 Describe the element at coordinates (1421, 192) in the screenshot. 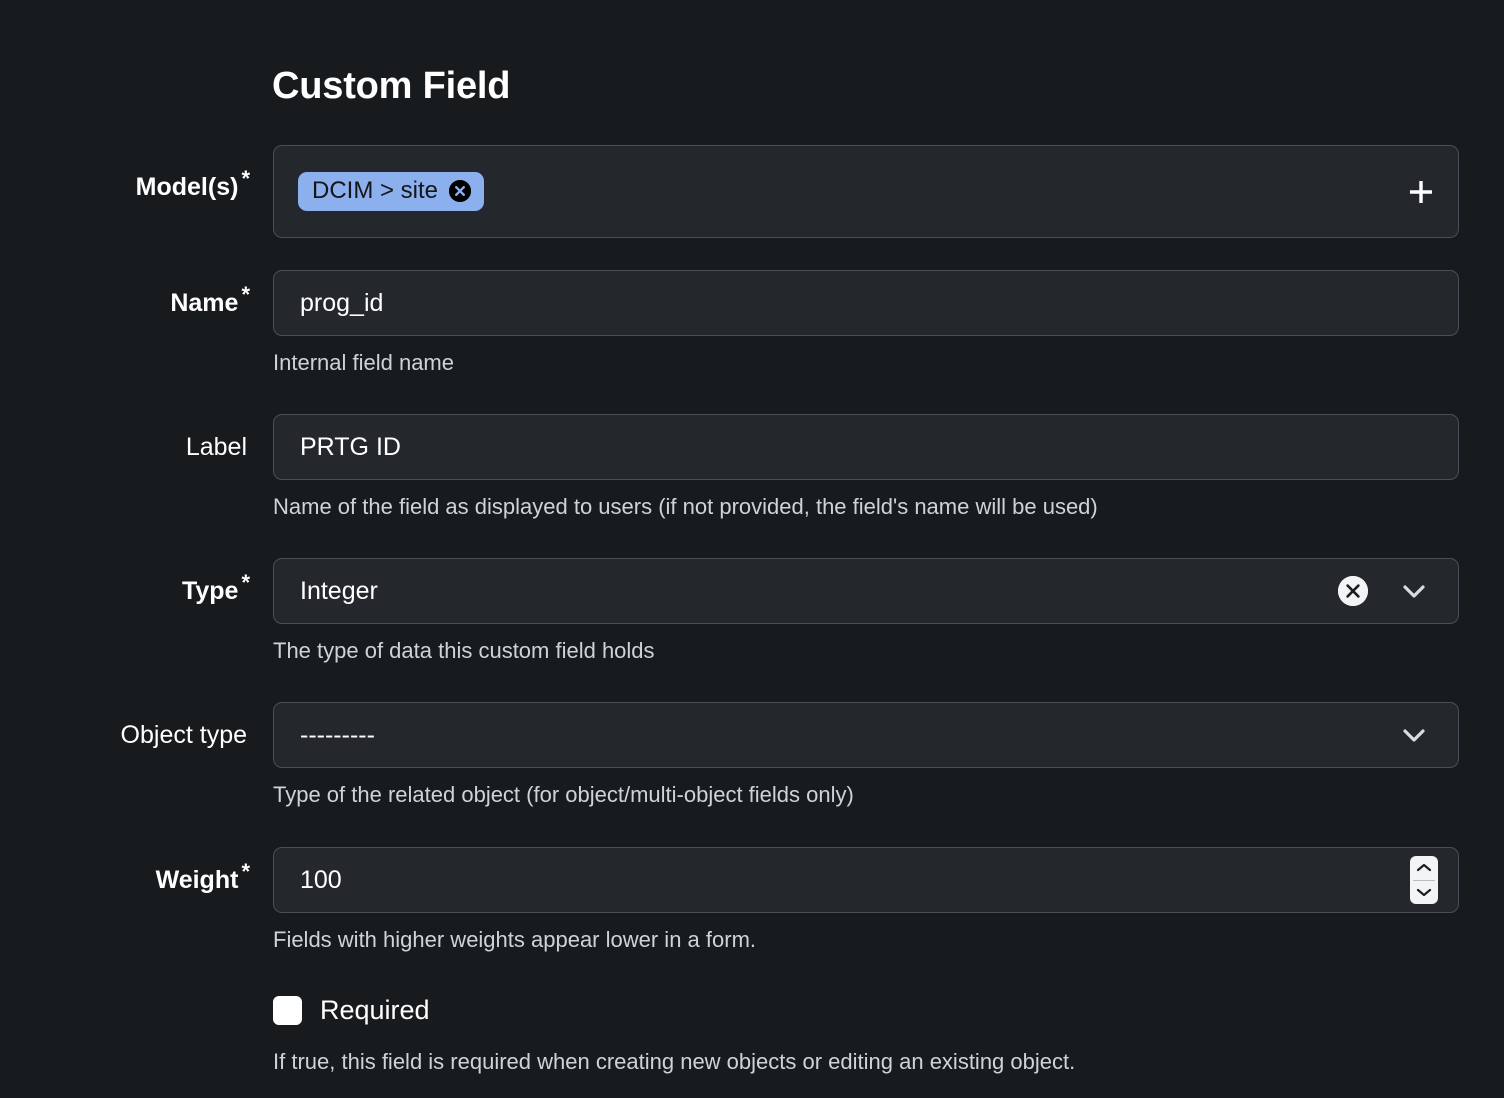

I see `plus-icon` at that location.